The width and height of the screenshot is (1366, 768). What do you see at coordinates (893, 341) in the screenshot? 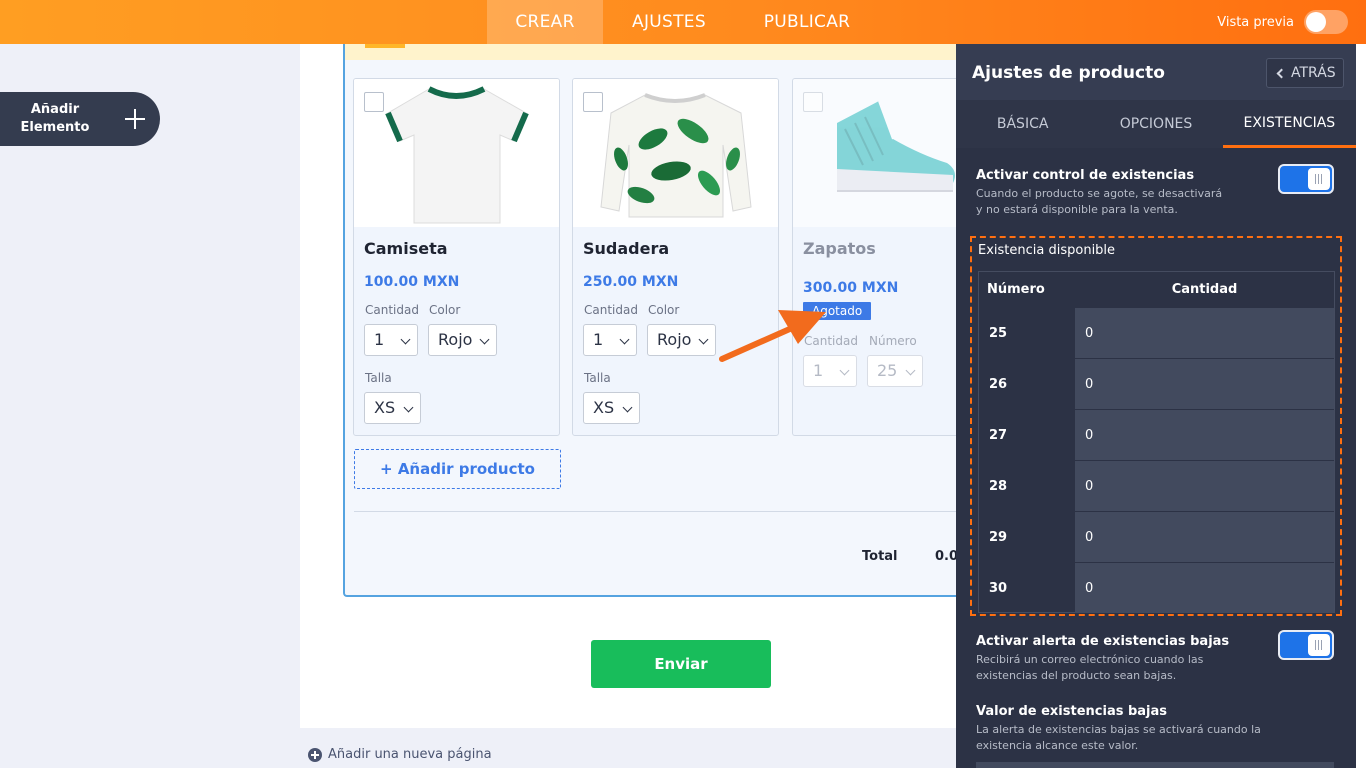
I see `number-label: Número` at bounding box center [893, 341].